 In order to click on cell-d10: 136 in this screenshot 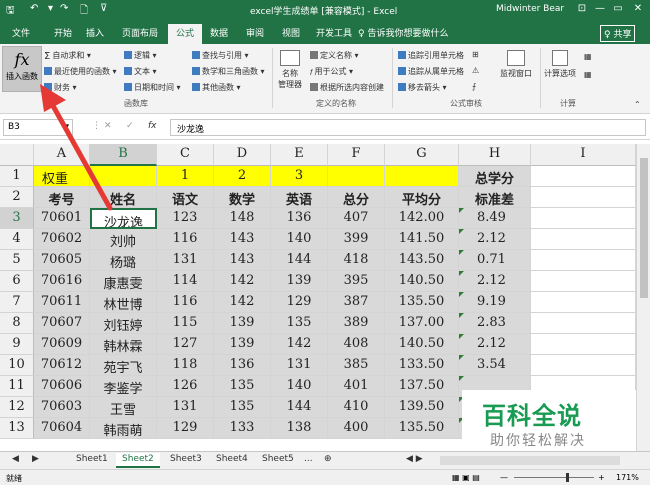, I will do `click(242, 365)`.